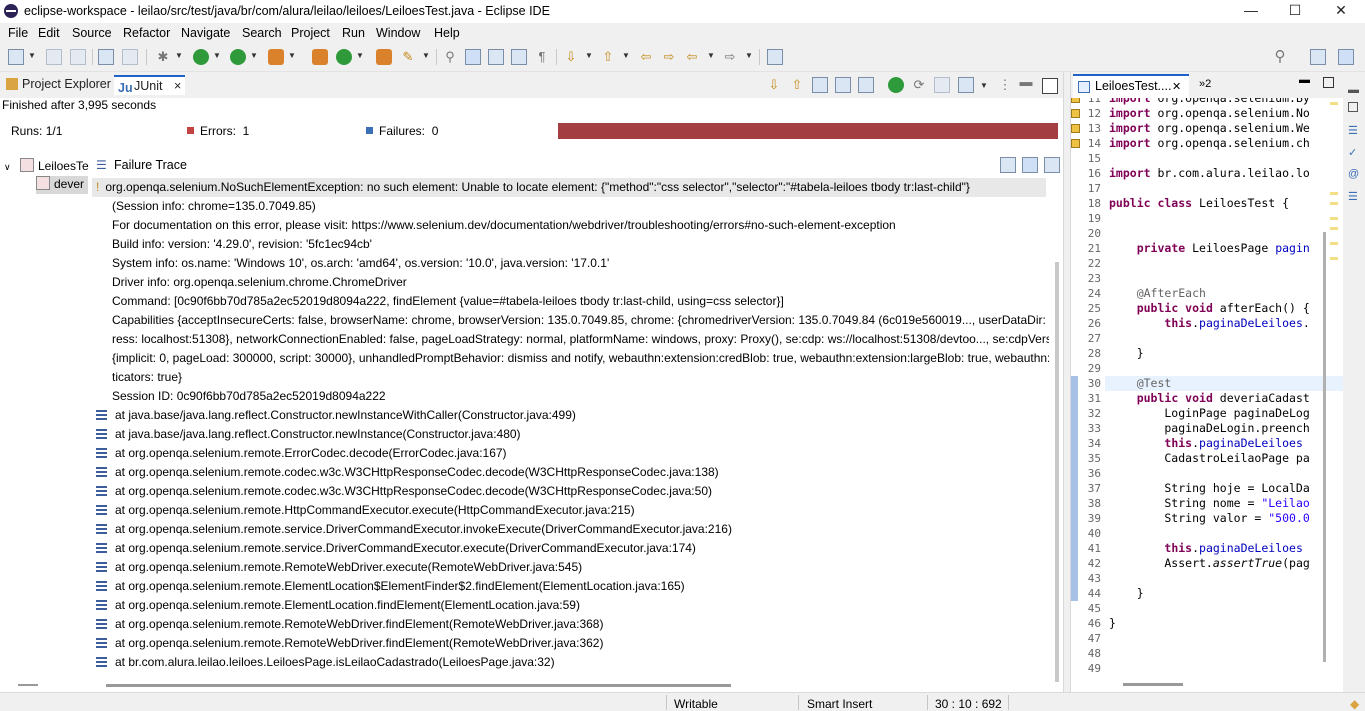 The width and height of the screenshot is (1365, 711). Describe the element at coordinates (692, 57) in the screenshot. I see `back-icon: ⇦` at that location.